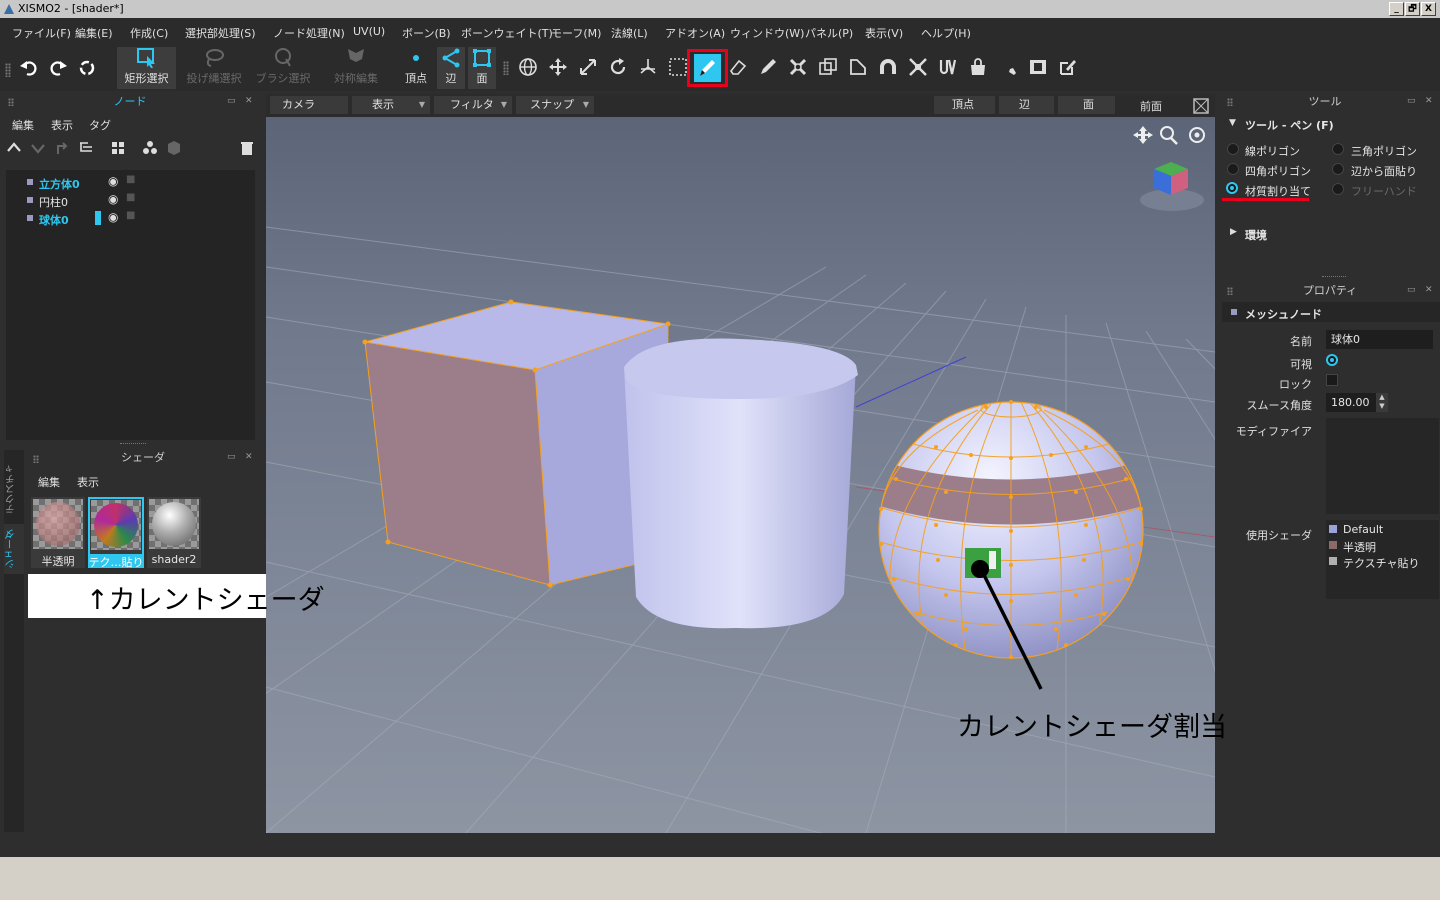  I want to click on shader-panel-close-icon: ✕, so click(249, 457).